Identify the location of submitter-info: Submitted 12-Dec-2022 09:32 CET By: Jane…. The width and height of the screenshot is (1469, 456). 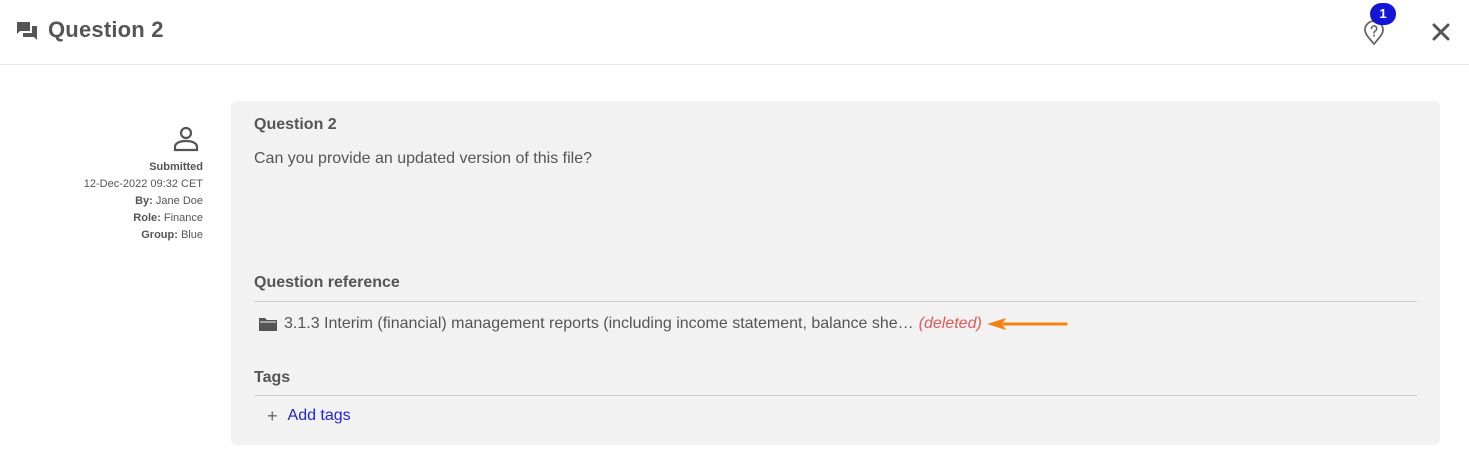
(121, 201).